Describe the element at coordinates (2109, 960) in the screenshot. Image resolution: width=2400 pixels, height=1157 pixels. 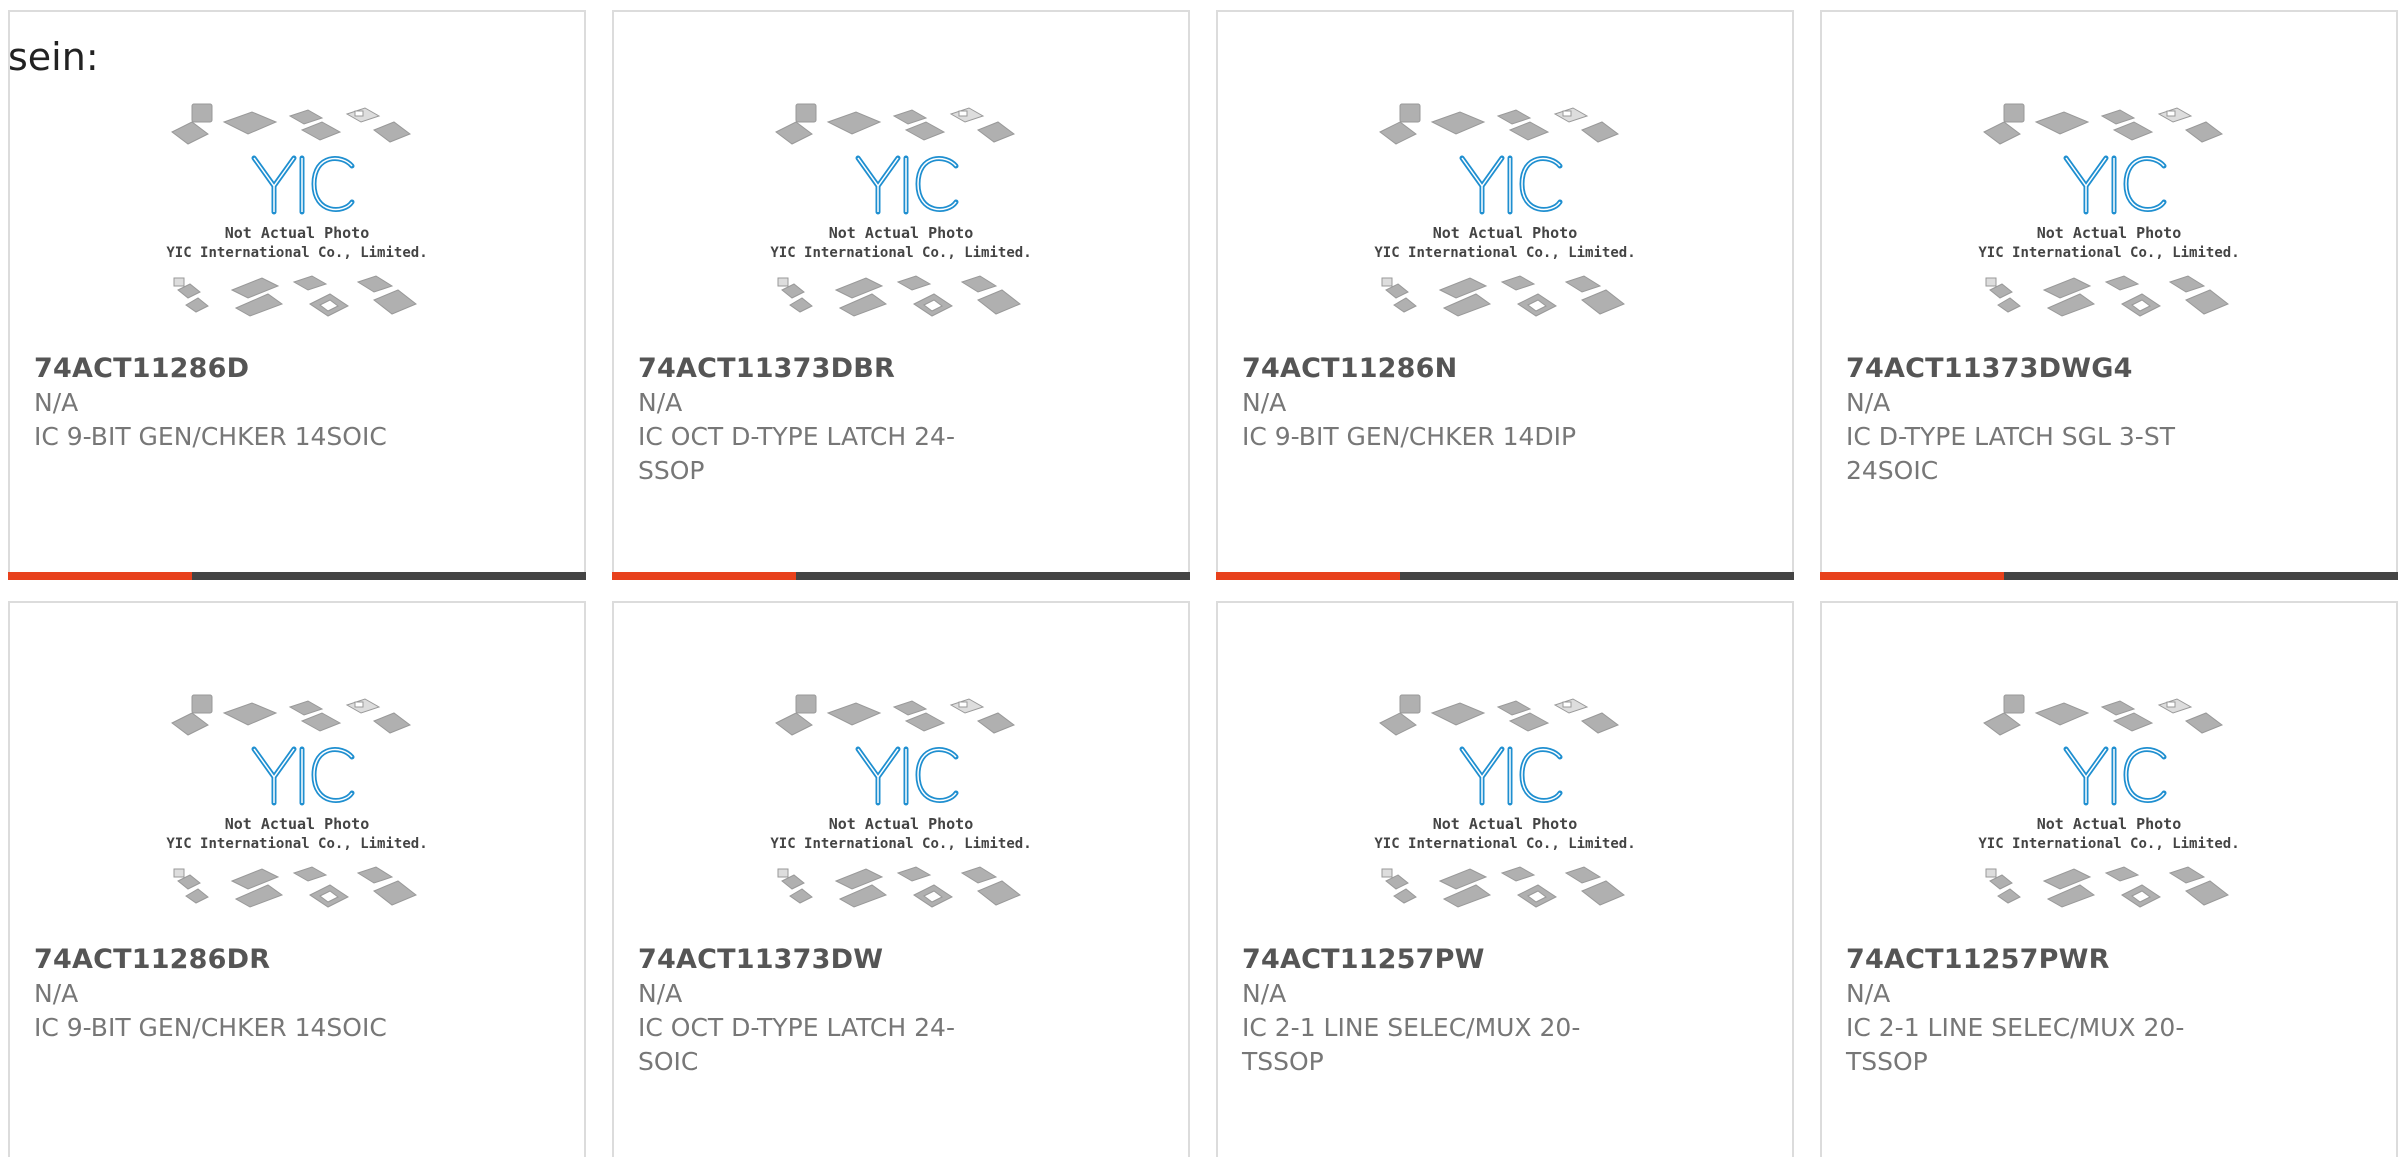
I see `part-number-link: 74ACT11257PWR` at that location.